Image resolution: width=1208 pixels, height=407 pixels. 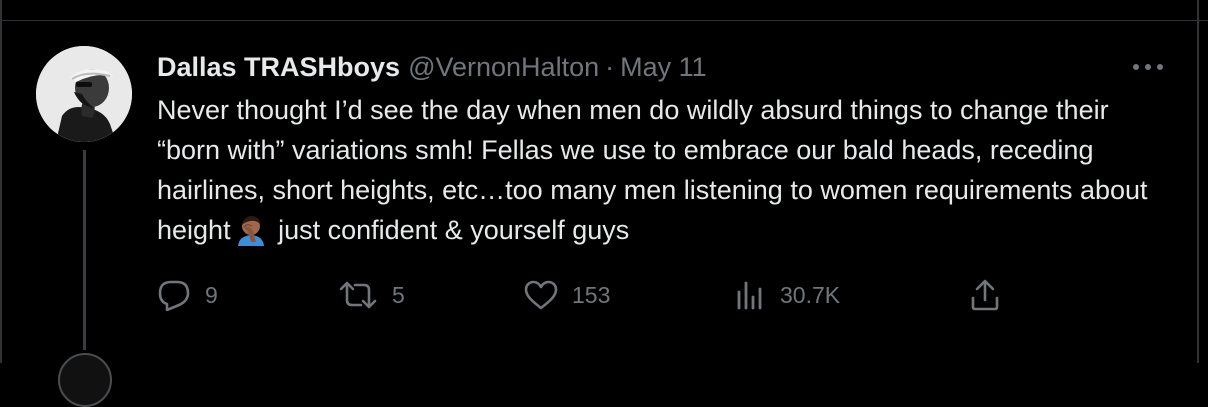 What do you see at coordinates (749, 295) in the screenshot?
I see `views-chart-icon` at bounding box center [749, 295].